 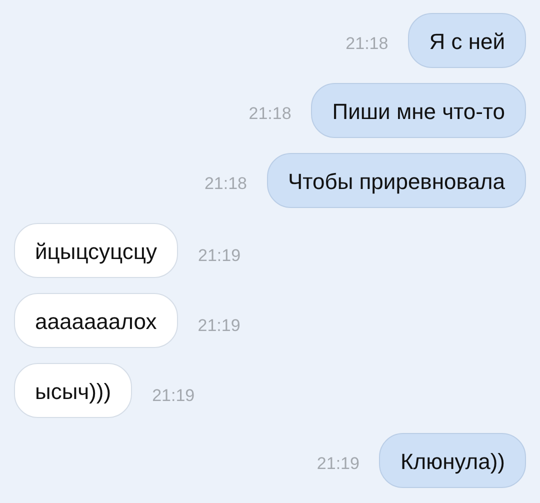 What do you see at coordinates (96, 320) in the screenshot?
I see `message-bubble: ааааааалох` at bounding box center [96, 320].